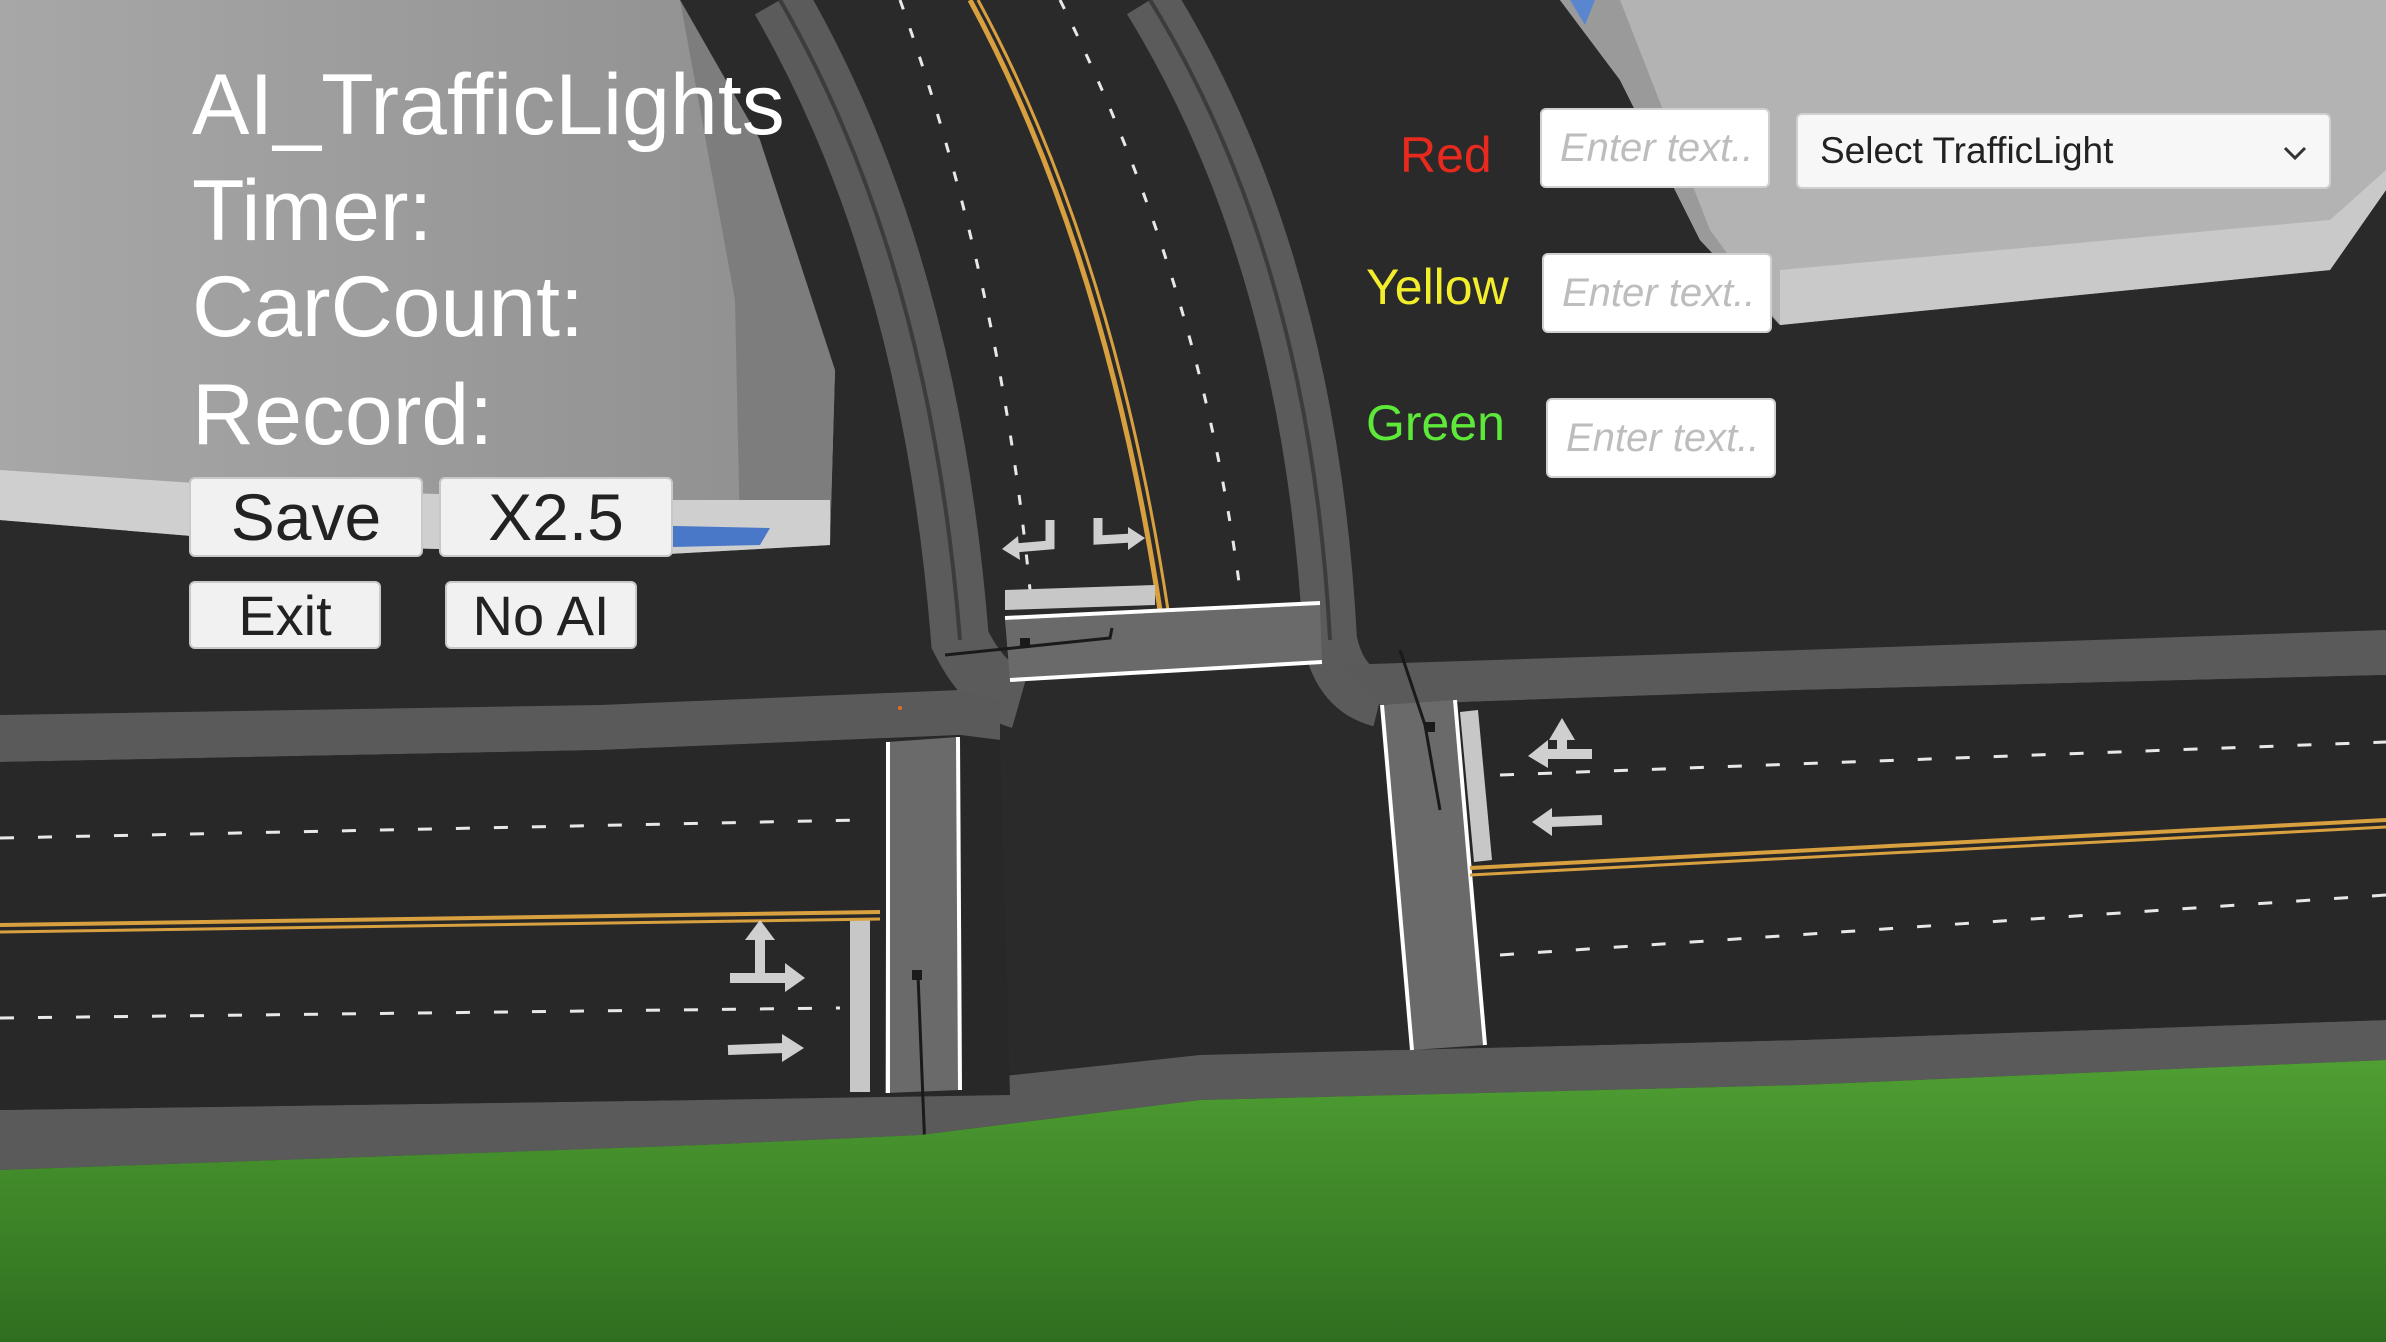  What do you see at coordinates (1437, 287) in the screenshot?
I see `yellow-light-label: Yellow` at bounding box center [1437, 287].